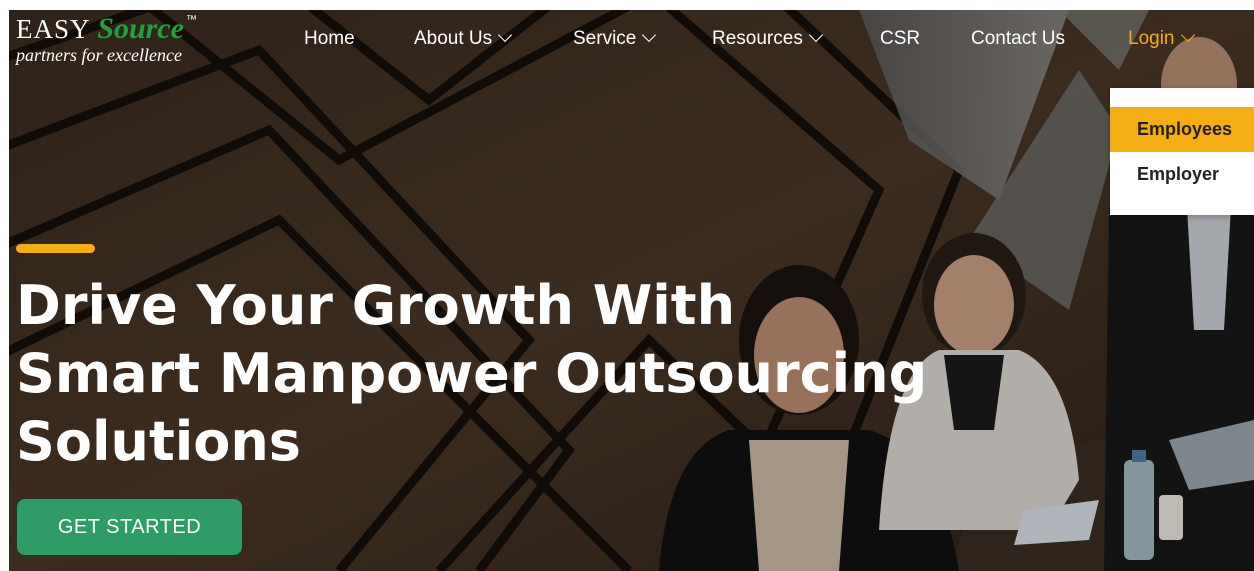  I want to click on nav-about-us: About Us, so click(463, 38).